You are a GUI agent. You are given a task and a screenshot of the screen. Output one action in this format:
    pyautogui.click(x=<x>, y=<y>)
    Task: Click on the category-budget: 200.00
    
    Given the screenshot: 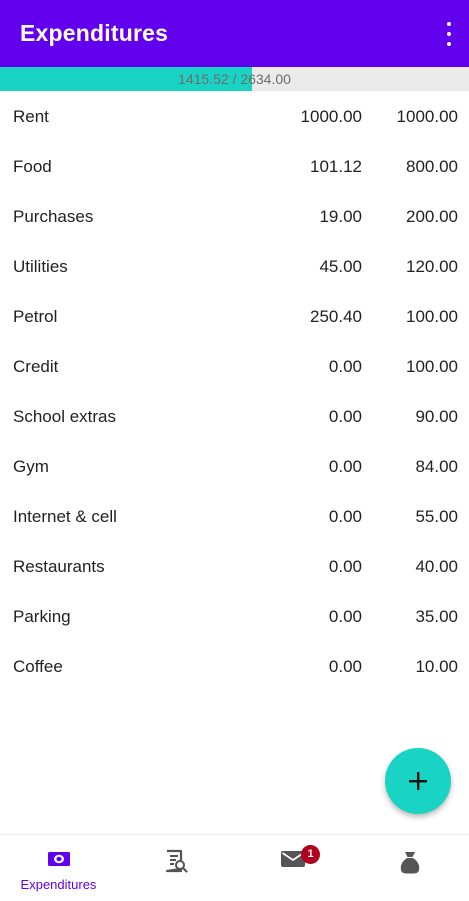 What is the action you would take?
    pyautogui.click(x=432, y=216)
    